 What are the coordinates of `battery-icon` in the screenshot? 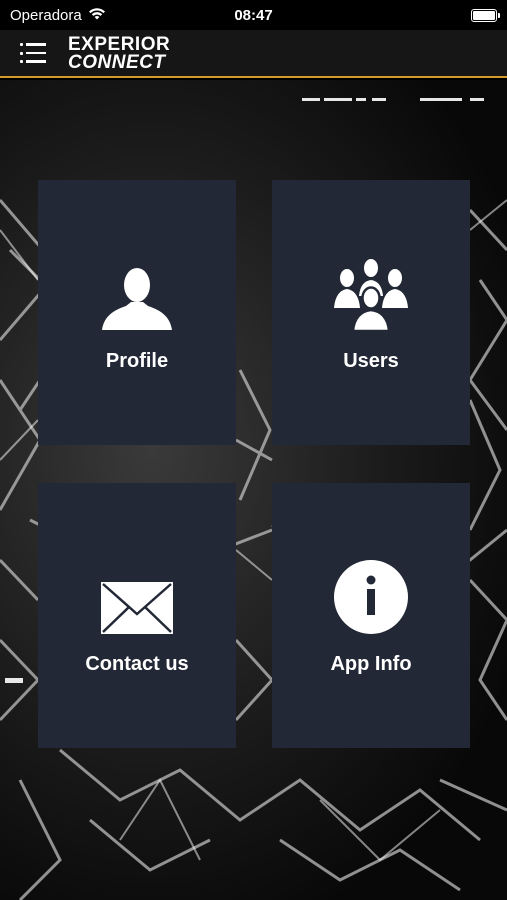 It's located at (485, 15).